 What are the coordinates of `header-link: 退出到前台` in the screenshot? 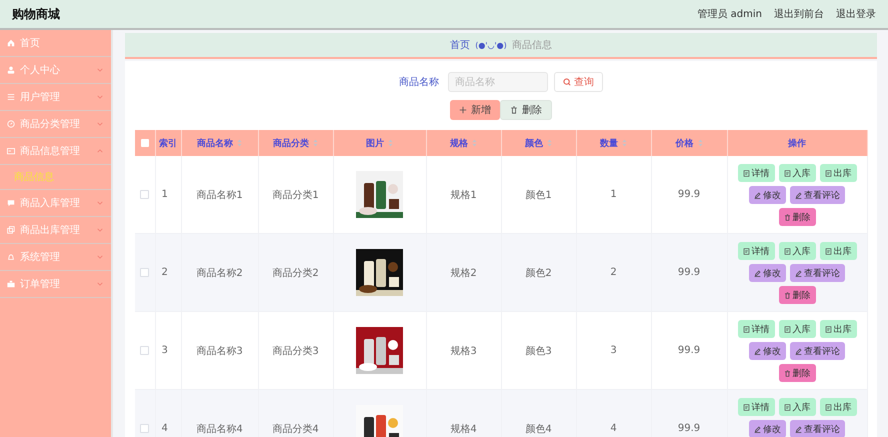 It's located at (799, 14).